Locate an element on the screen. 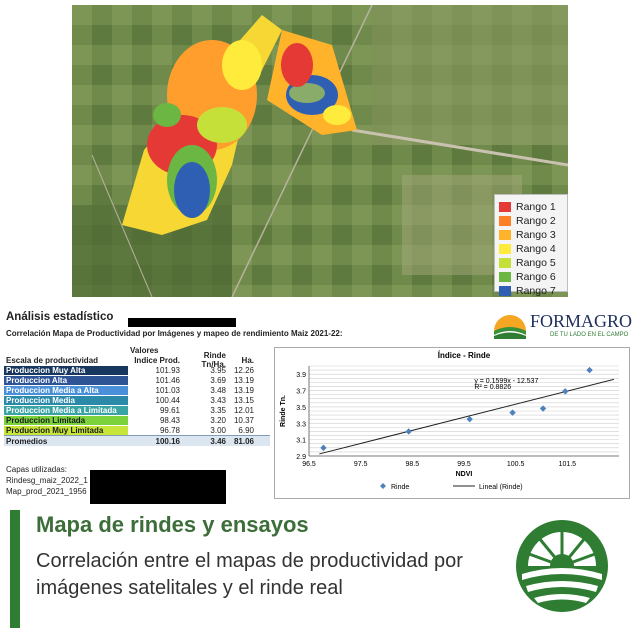 The image size is (640, 640). legend-item: Rango 3 is located at coordinates (531, 234).